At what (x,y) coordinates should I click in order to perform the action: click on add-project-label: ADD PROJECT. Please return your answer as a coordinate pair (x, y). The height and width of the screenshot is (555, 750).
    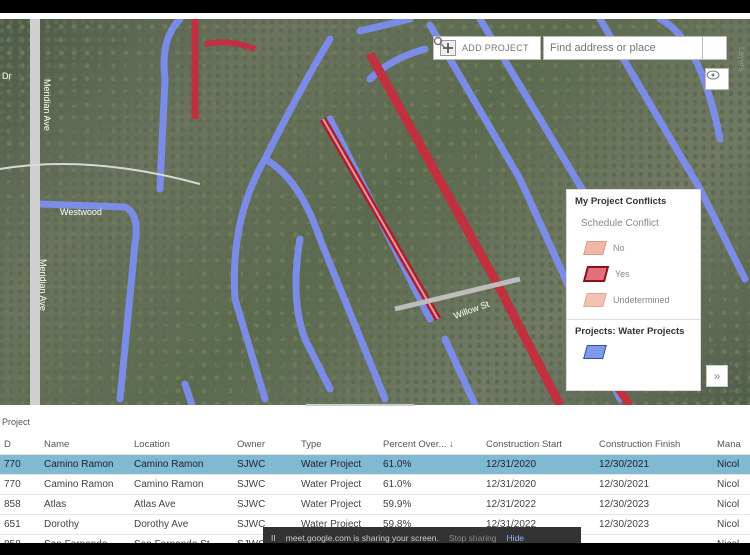
    Looking at the image, I should click on (495, 48).